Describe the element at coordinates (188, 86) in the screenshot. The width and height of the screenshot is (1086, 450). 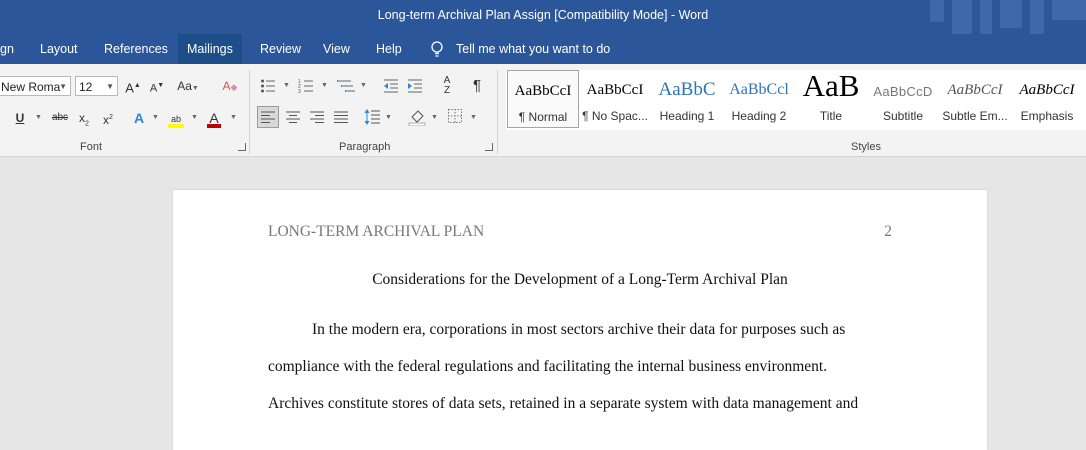
I see `change-case-icon: Aa▼` at that location.